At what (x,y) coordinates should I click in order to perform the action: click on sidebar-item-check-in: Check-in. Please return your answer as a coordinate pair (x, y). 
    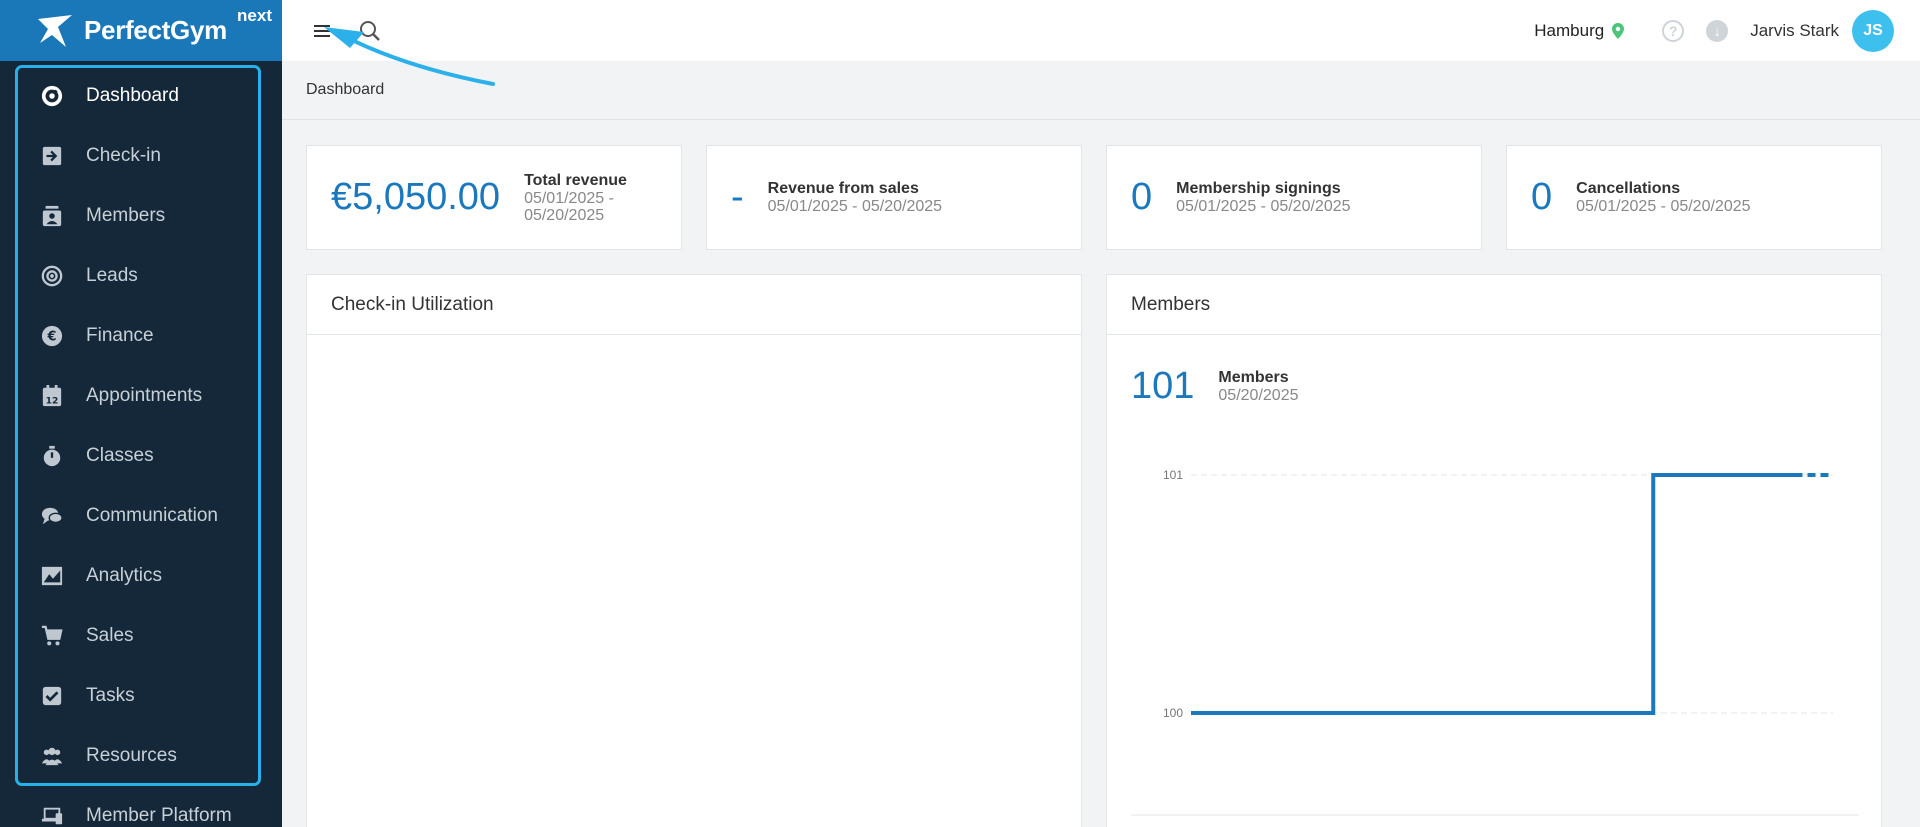
    Looking at the image, I should click on (141, 156).